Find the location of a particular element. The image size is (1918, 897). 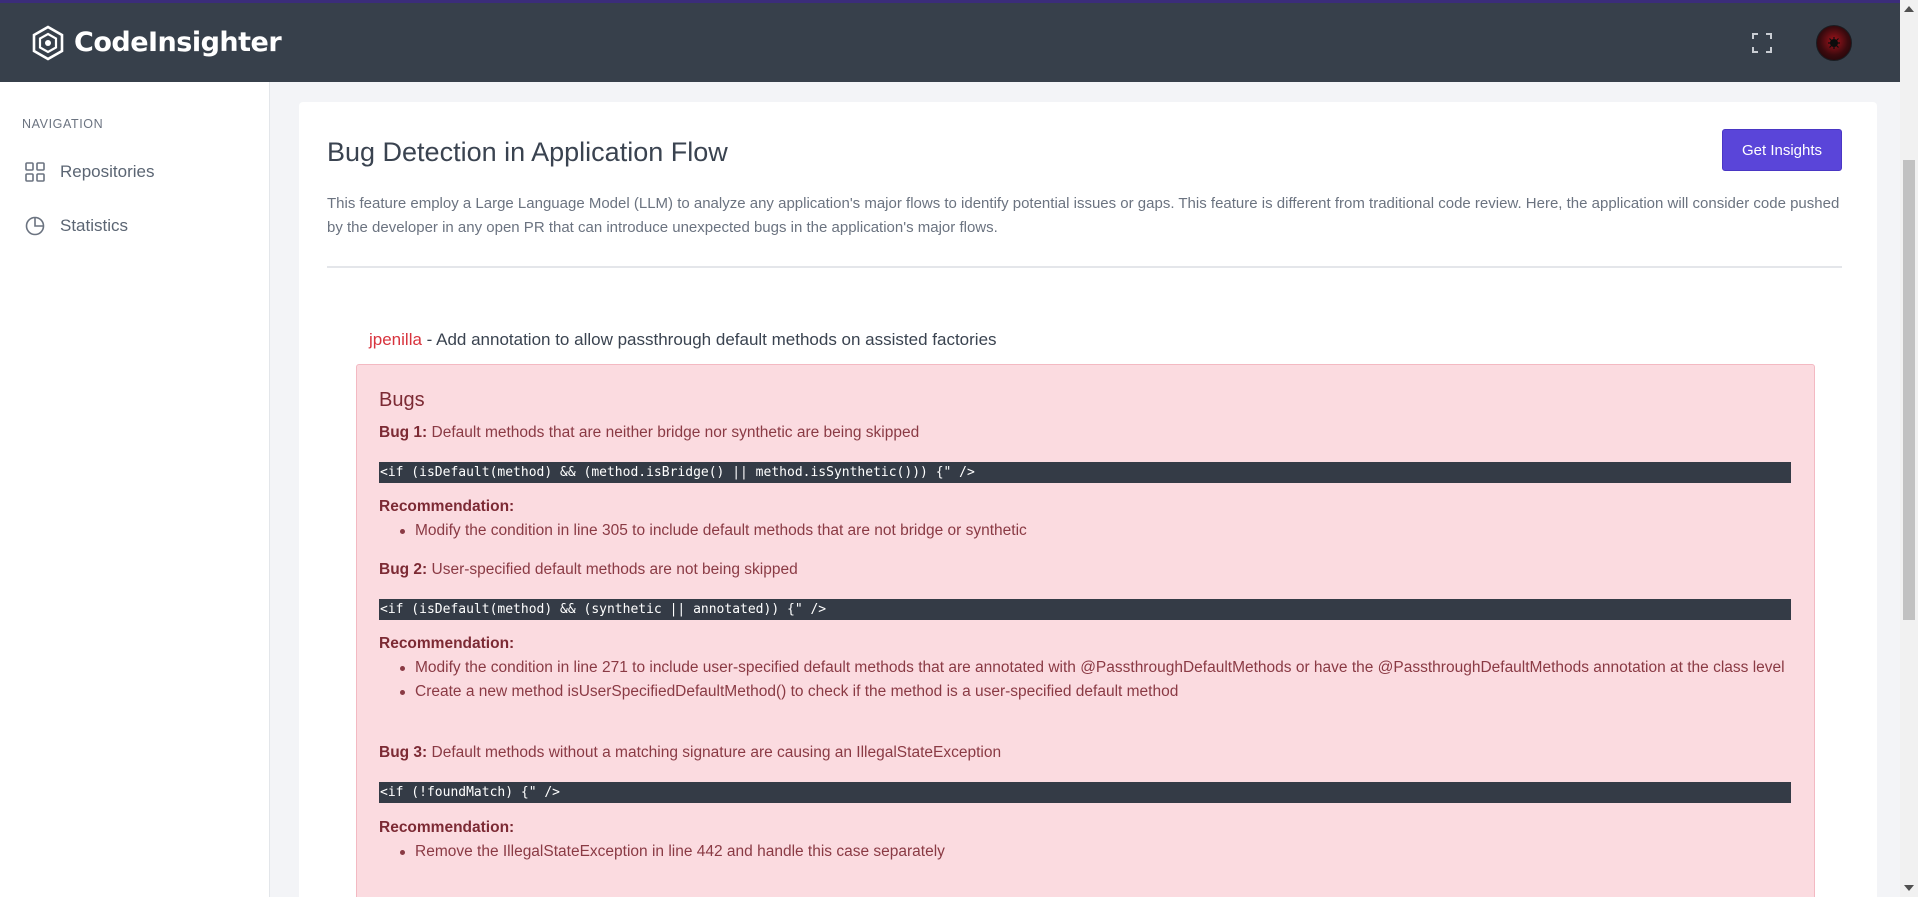

pr-author: jpenilla is located at coordinates (395, 339).